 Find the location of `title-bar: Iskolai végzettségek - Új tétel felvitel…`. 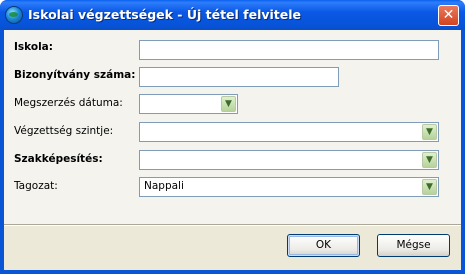

title-bar: Iskolai végzettségek - Új tétel felvitel… is located at coordinates (232, 15).